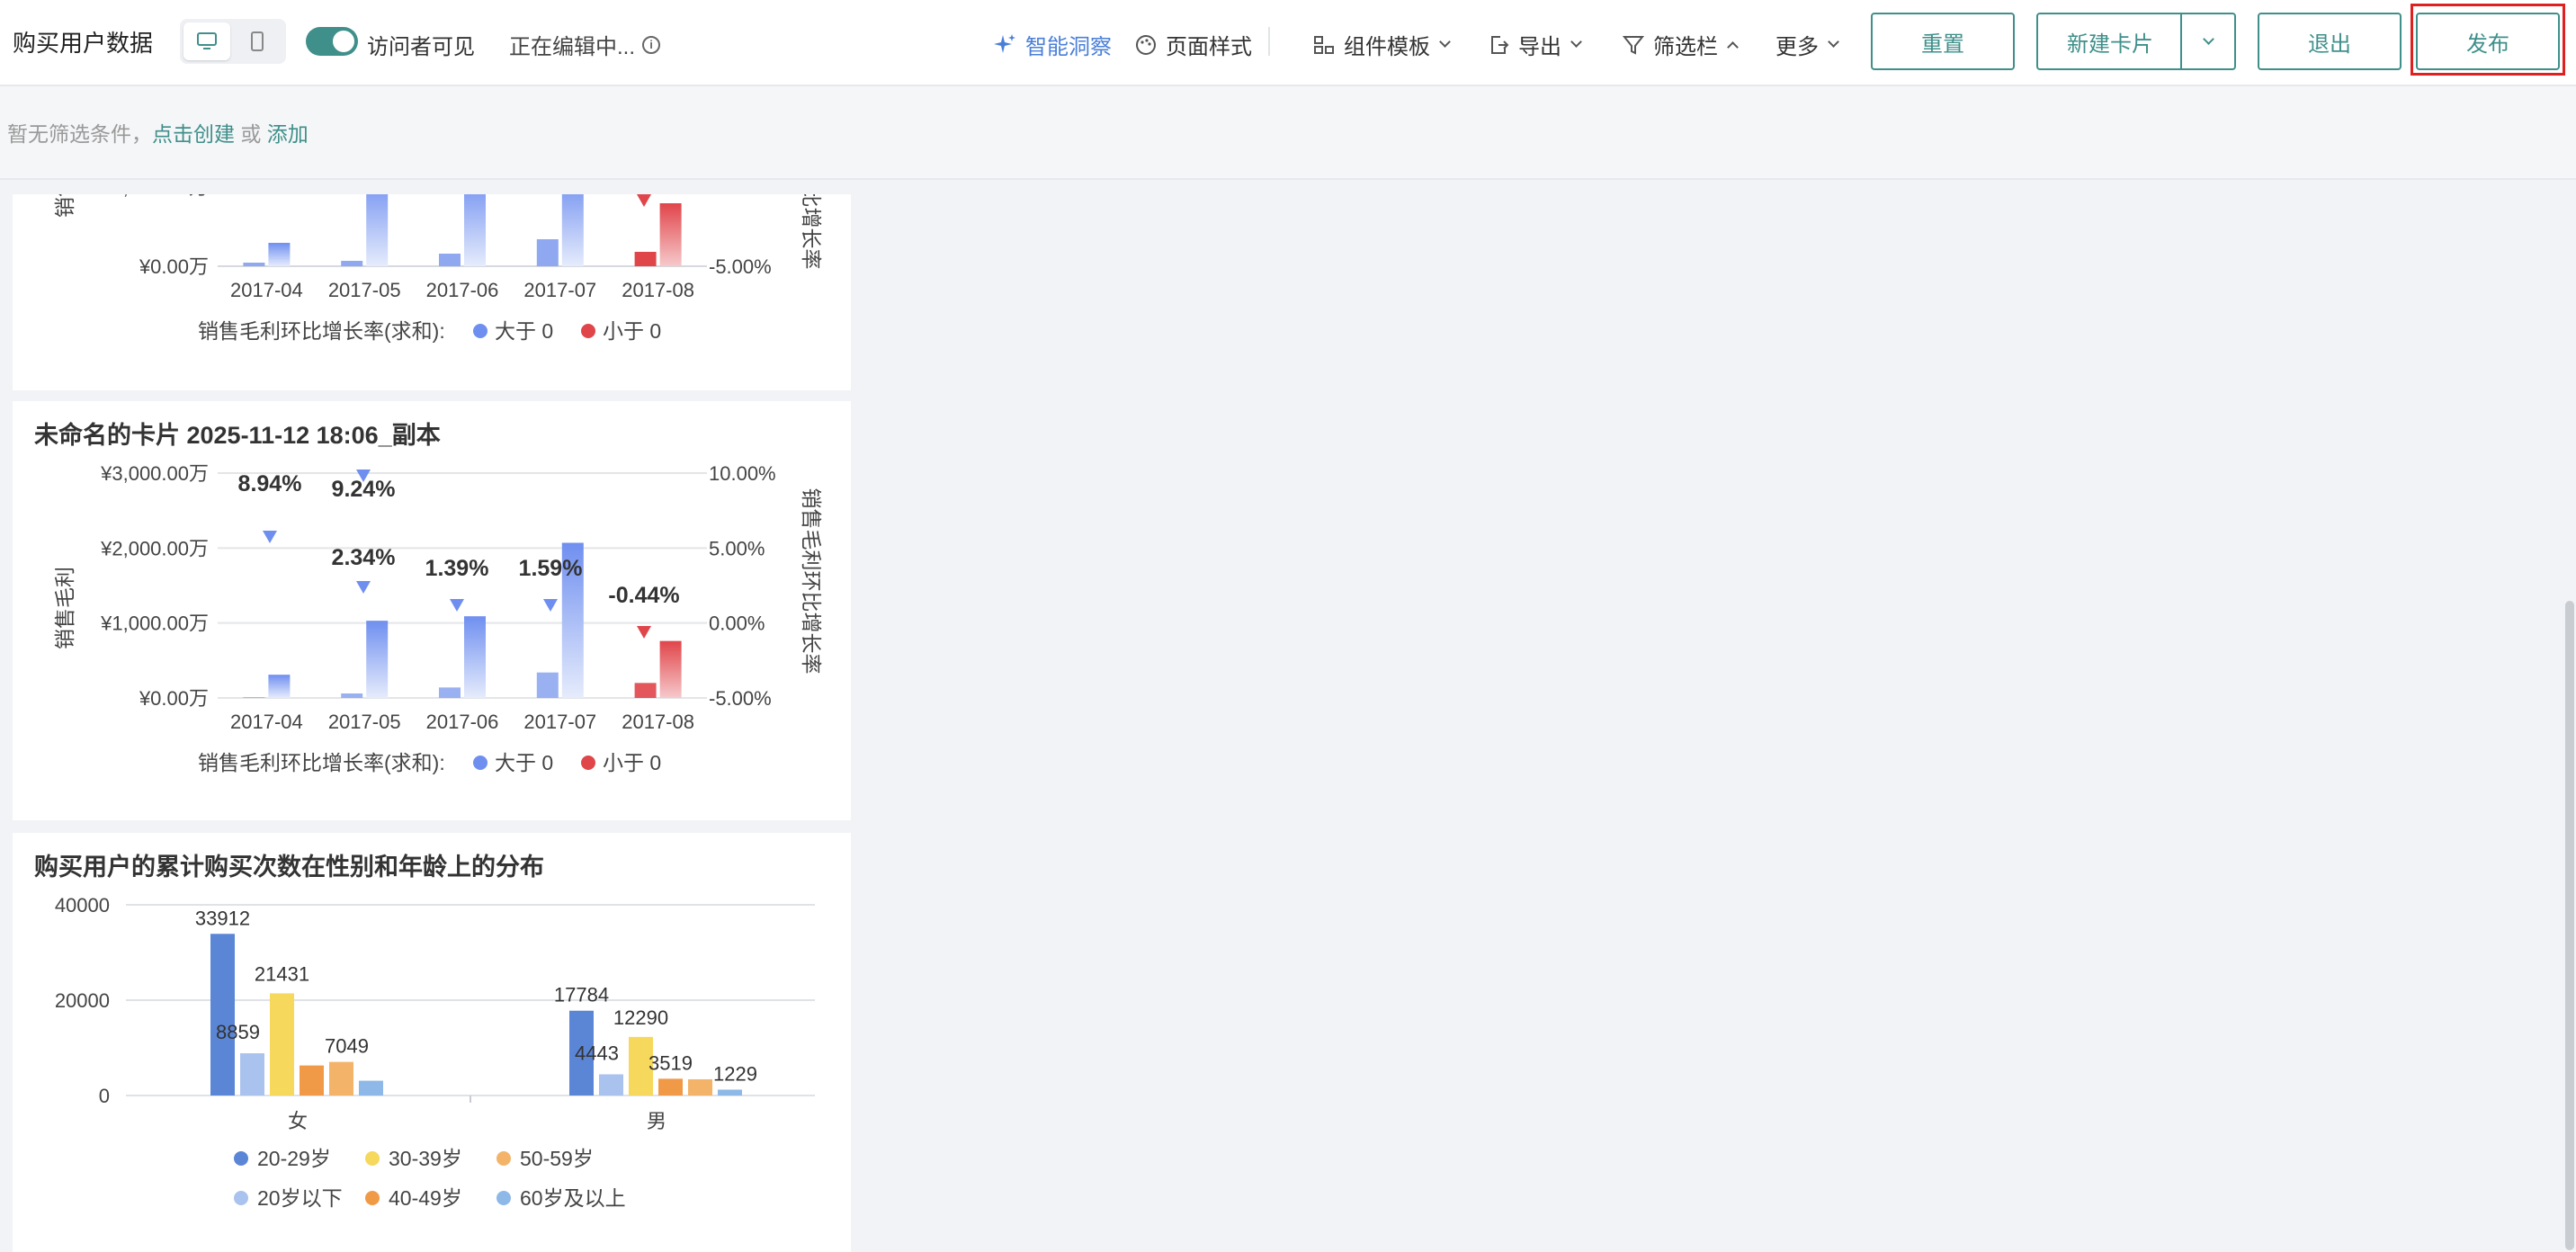  What do you see at coordinates (2569, 925) in the screenshot?
I see `vertical-scrollbar` at bounding box center [2569, 925].